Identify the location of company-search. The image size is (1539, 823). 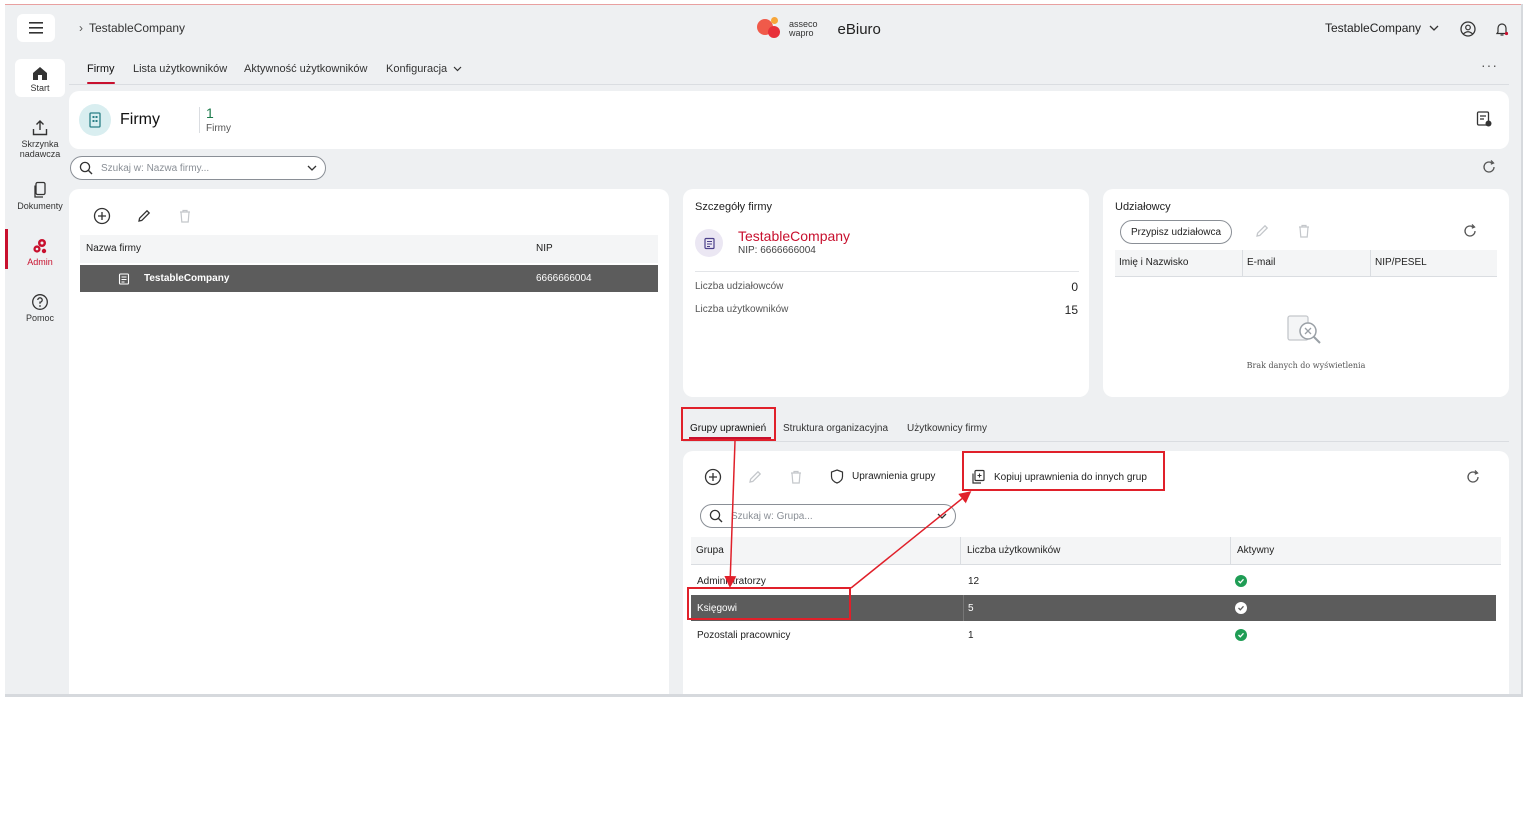
(198, 168).